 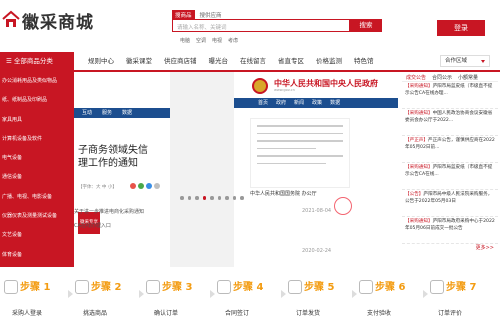 What do you see at coordinates (109, 211) in the screenshot?
I see `doc-list-item: 关于进一步推进电商化采购通知` at bounding box center [109, 211].